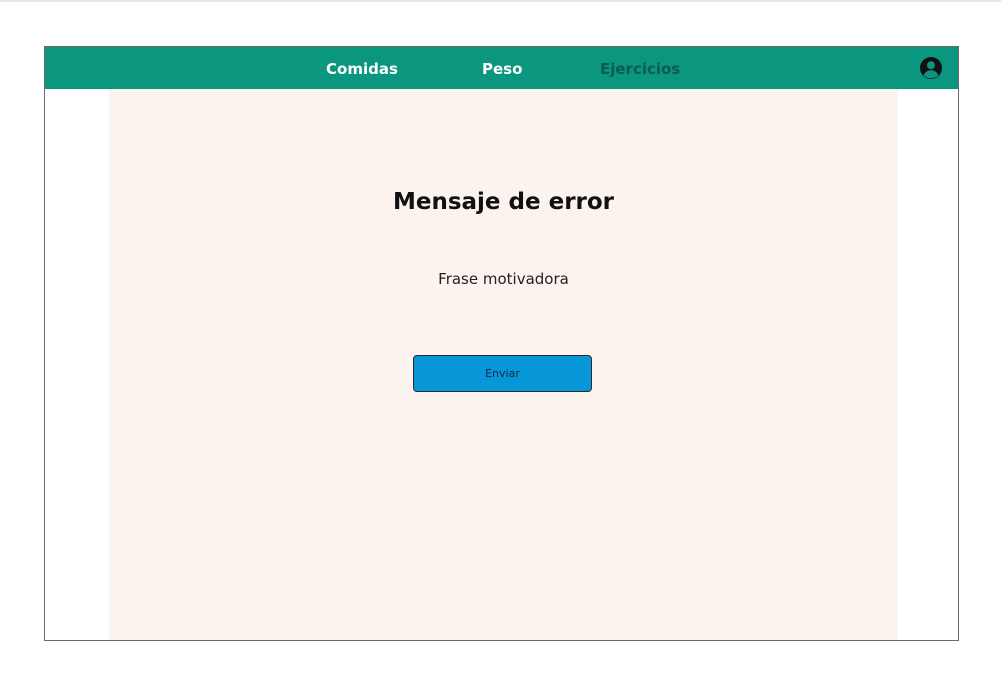  I want to click on user-circle-icon, so click(931, 68).